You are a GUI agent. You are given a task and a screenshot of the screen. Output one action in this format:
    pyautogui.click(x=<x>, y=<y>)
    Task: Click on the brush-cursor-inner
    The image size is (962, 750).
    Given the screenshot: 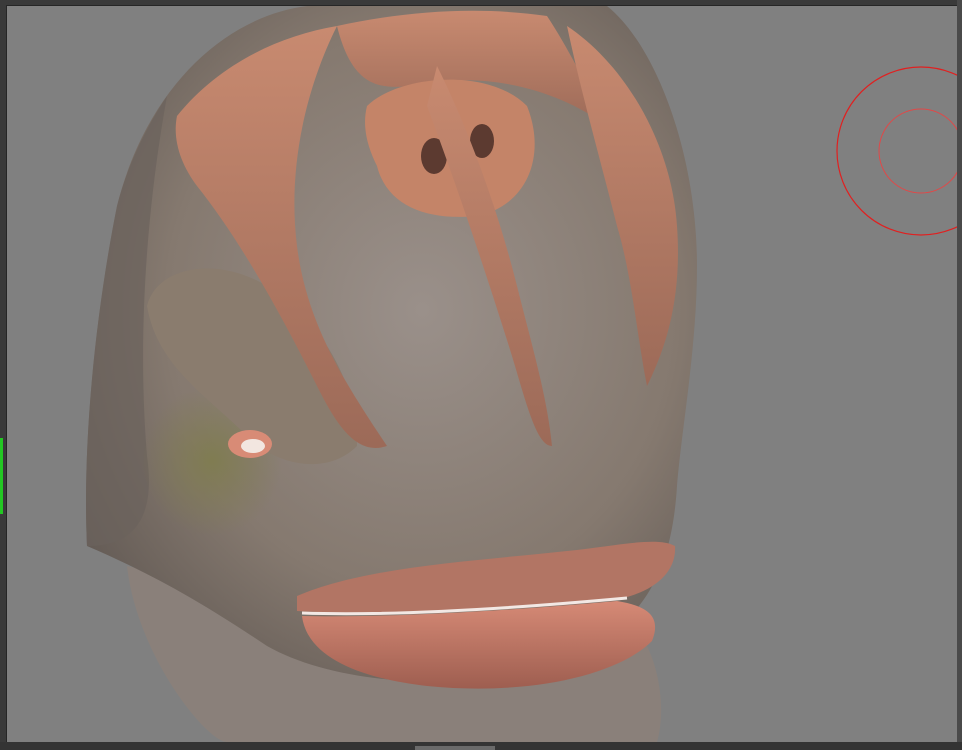 What is the action you would take?
    pyautogui.click(x=917, y=151)
    